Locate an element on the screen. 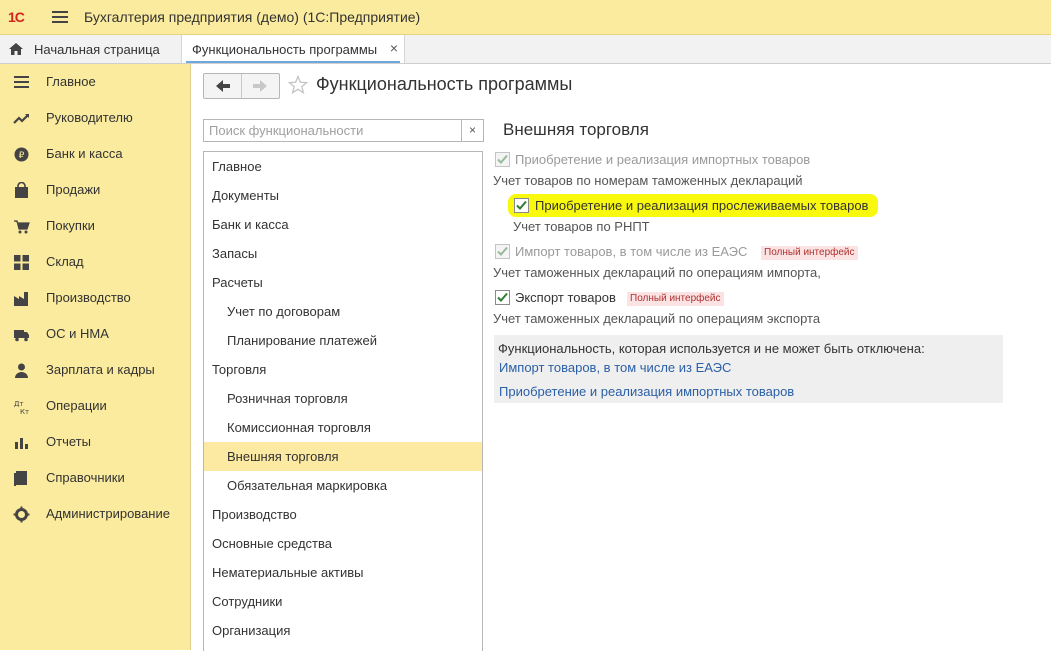  sidebar-item-purchases: Покупки is located at coordinates (95, 226).